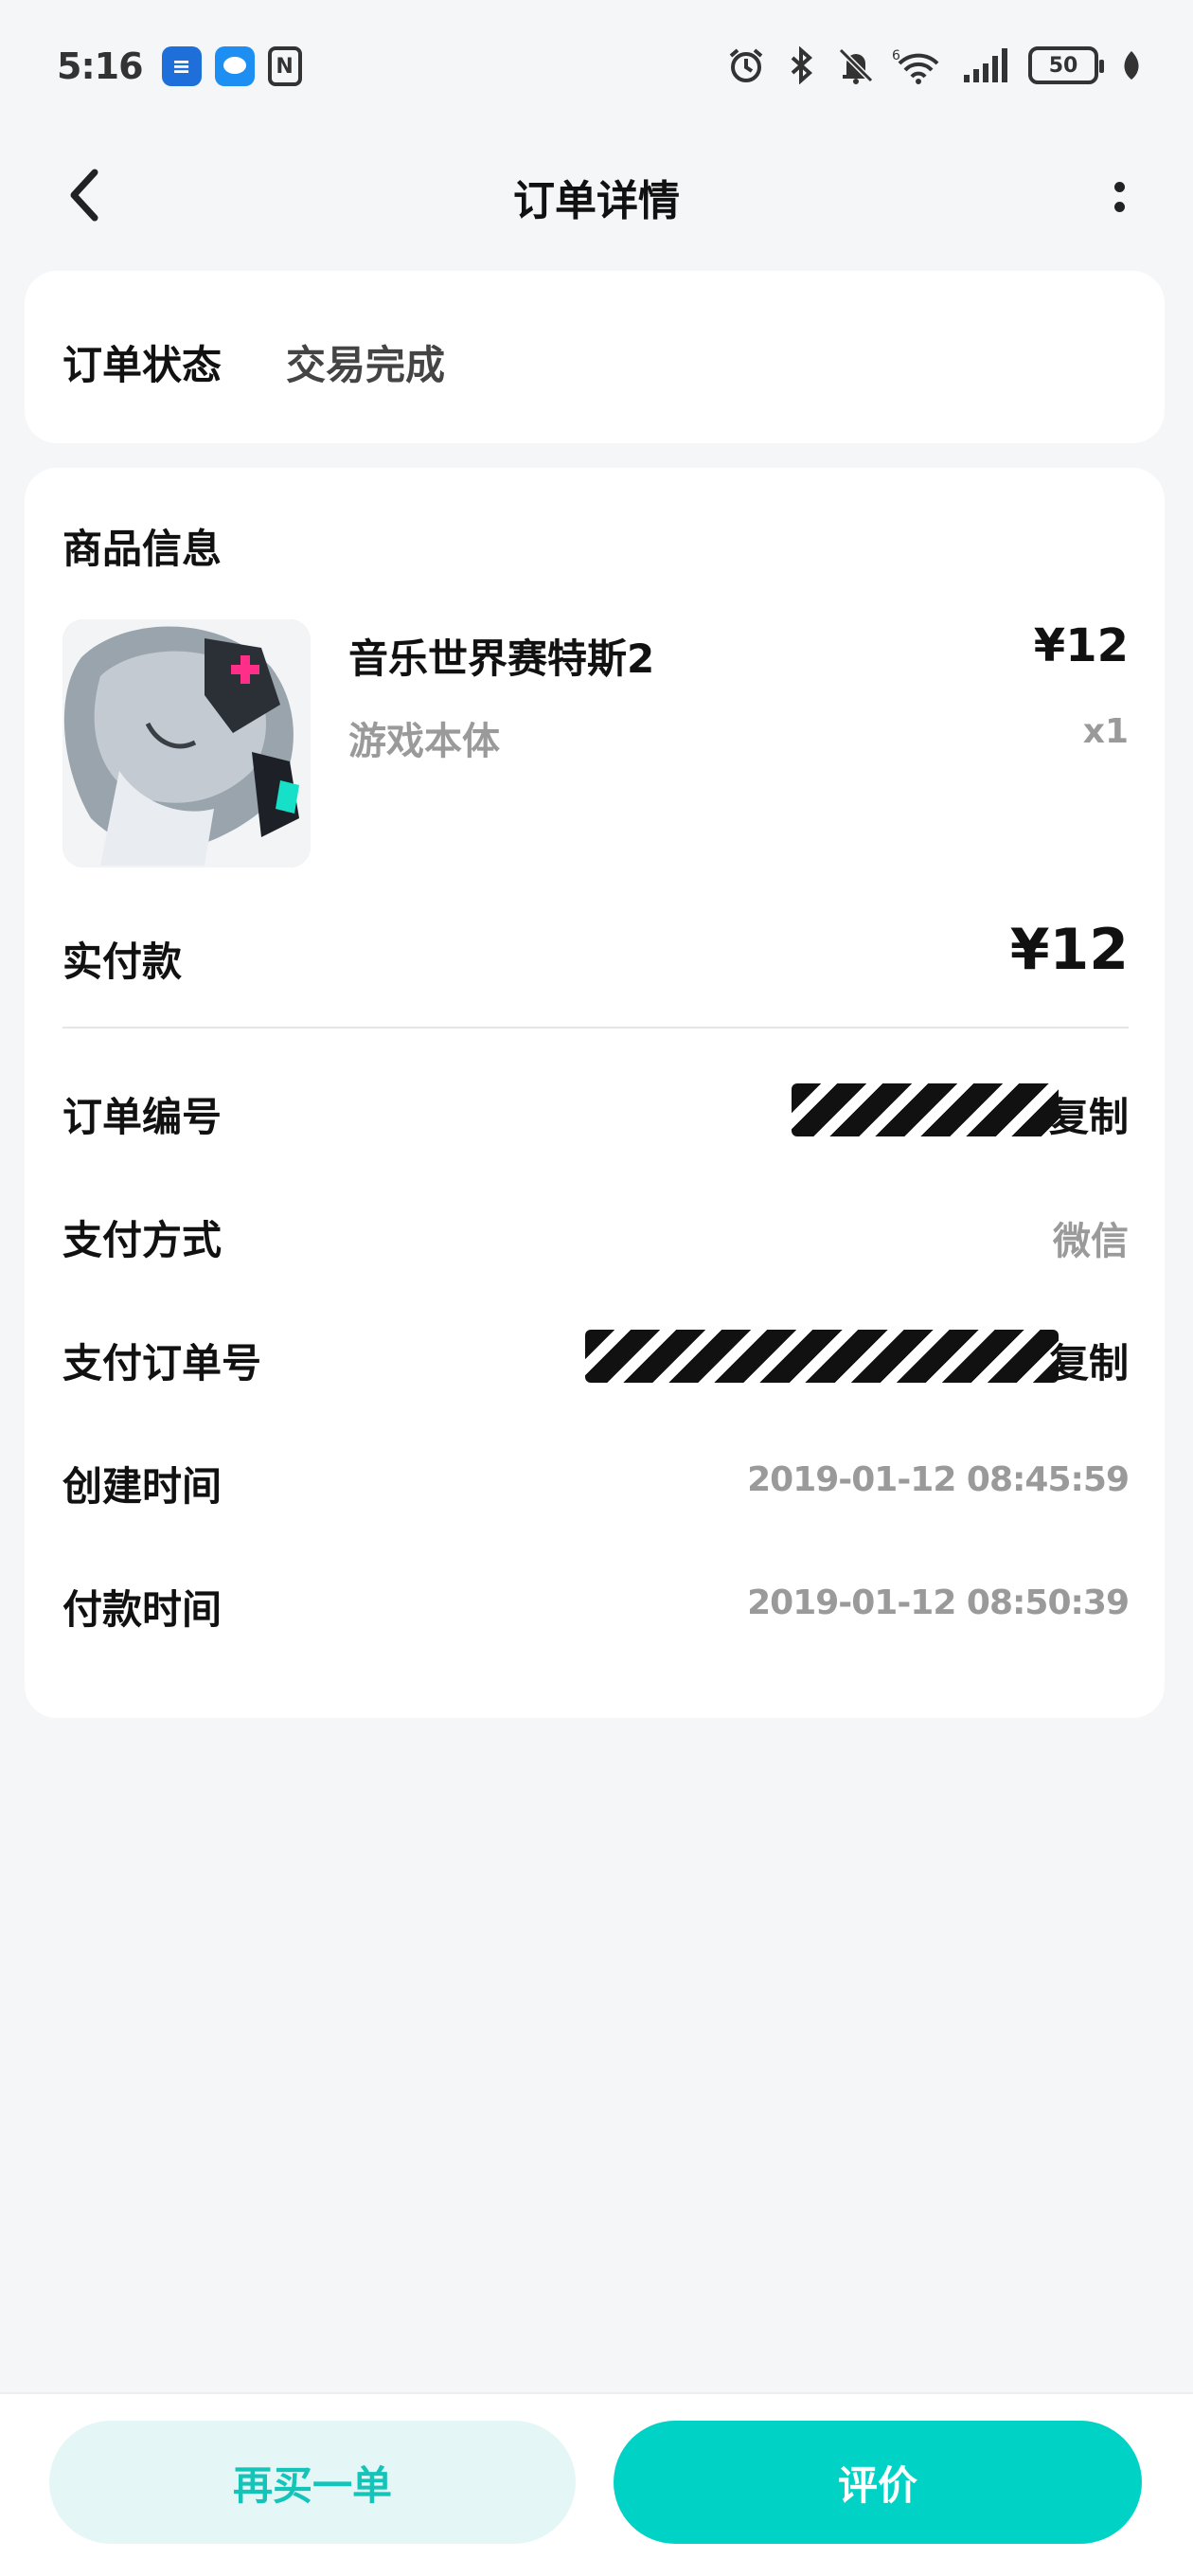 This screenshot has height=2576, width=1193. Describe the element at coordinates (142, 549) in the screenshot. I see `section-title: 商品信息` at that location.